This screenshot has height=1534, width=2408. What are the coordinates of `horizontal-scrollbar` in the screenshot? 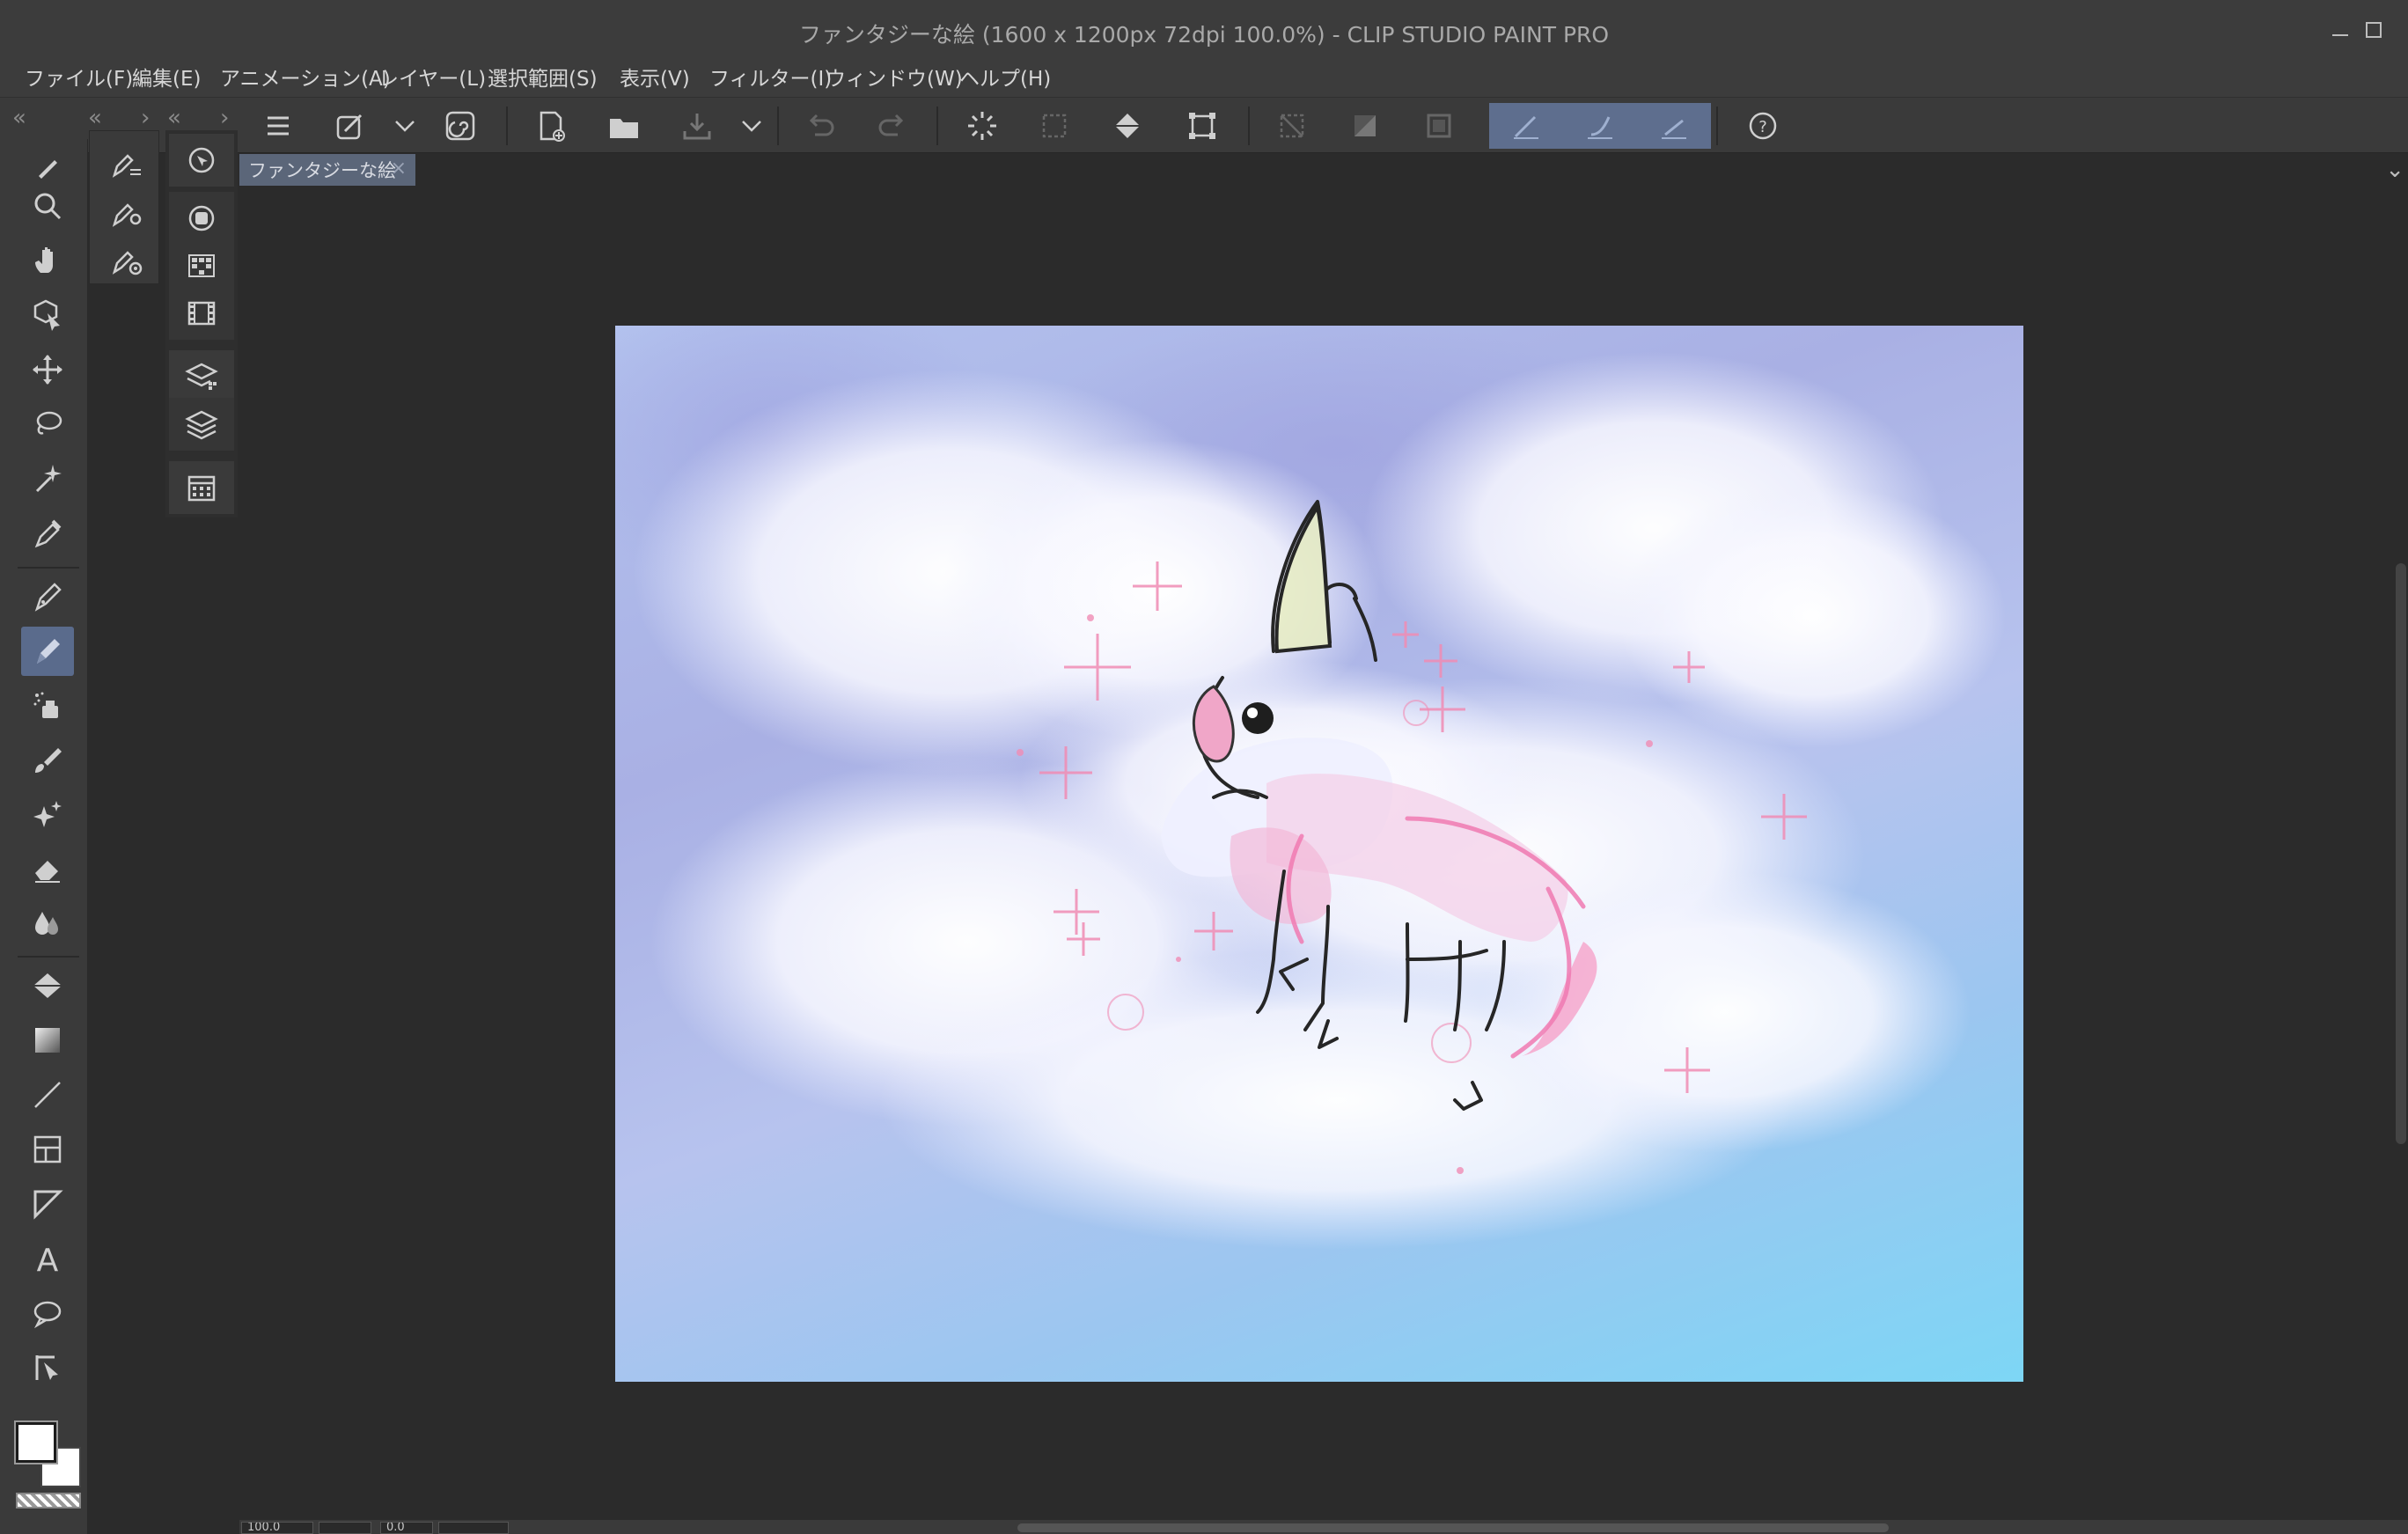 It's located at (1453, 1528).